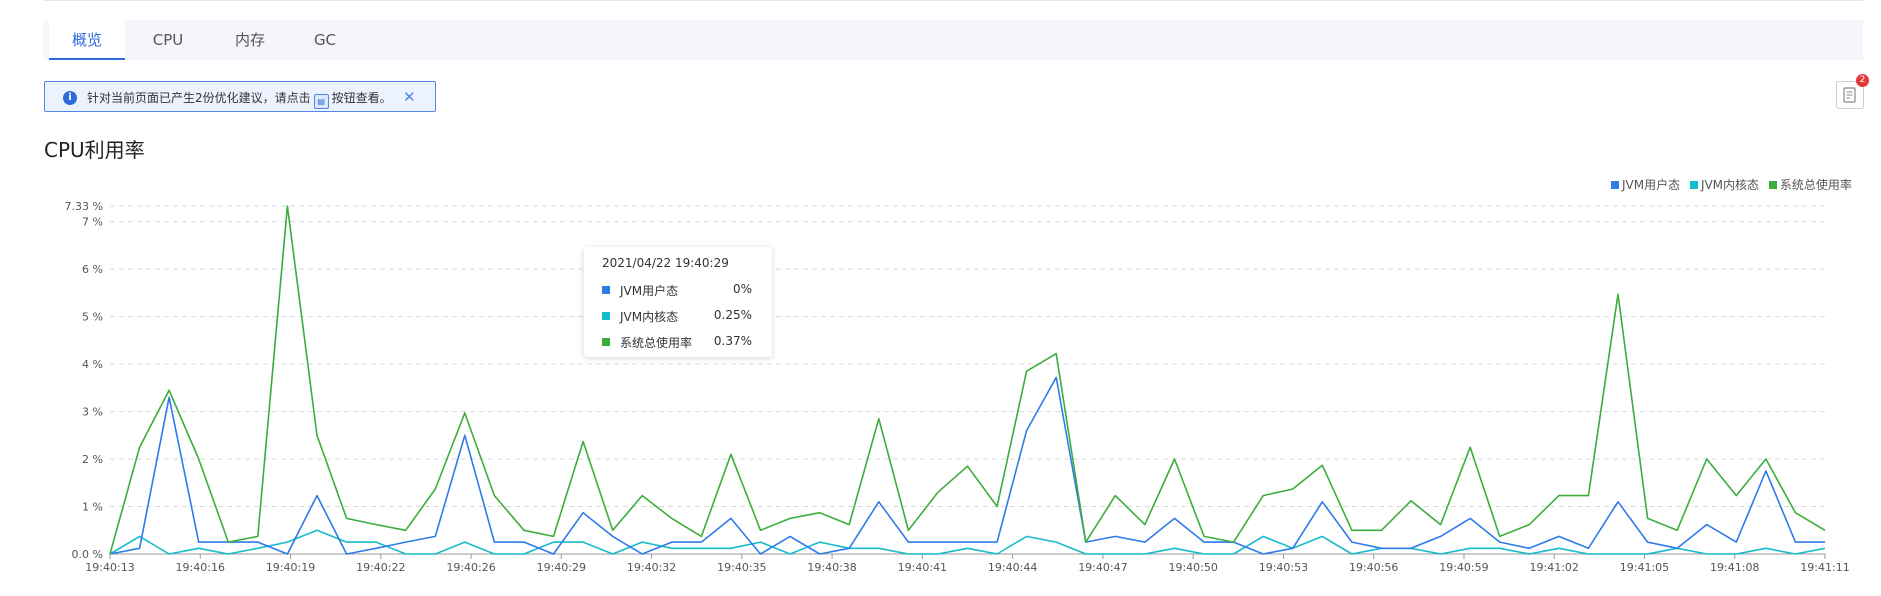 The width and height of the screenshot is (1881, 596). What do you see at coordinates (92, 364) in the screenshot?
I see `y-tick-label: 4 %` at bounding box center [92, 364].